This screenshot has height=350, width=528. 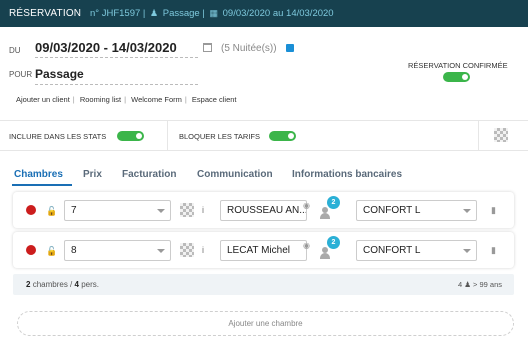 I want to click on tab-communication: Communication, so click(x=235, y=174).